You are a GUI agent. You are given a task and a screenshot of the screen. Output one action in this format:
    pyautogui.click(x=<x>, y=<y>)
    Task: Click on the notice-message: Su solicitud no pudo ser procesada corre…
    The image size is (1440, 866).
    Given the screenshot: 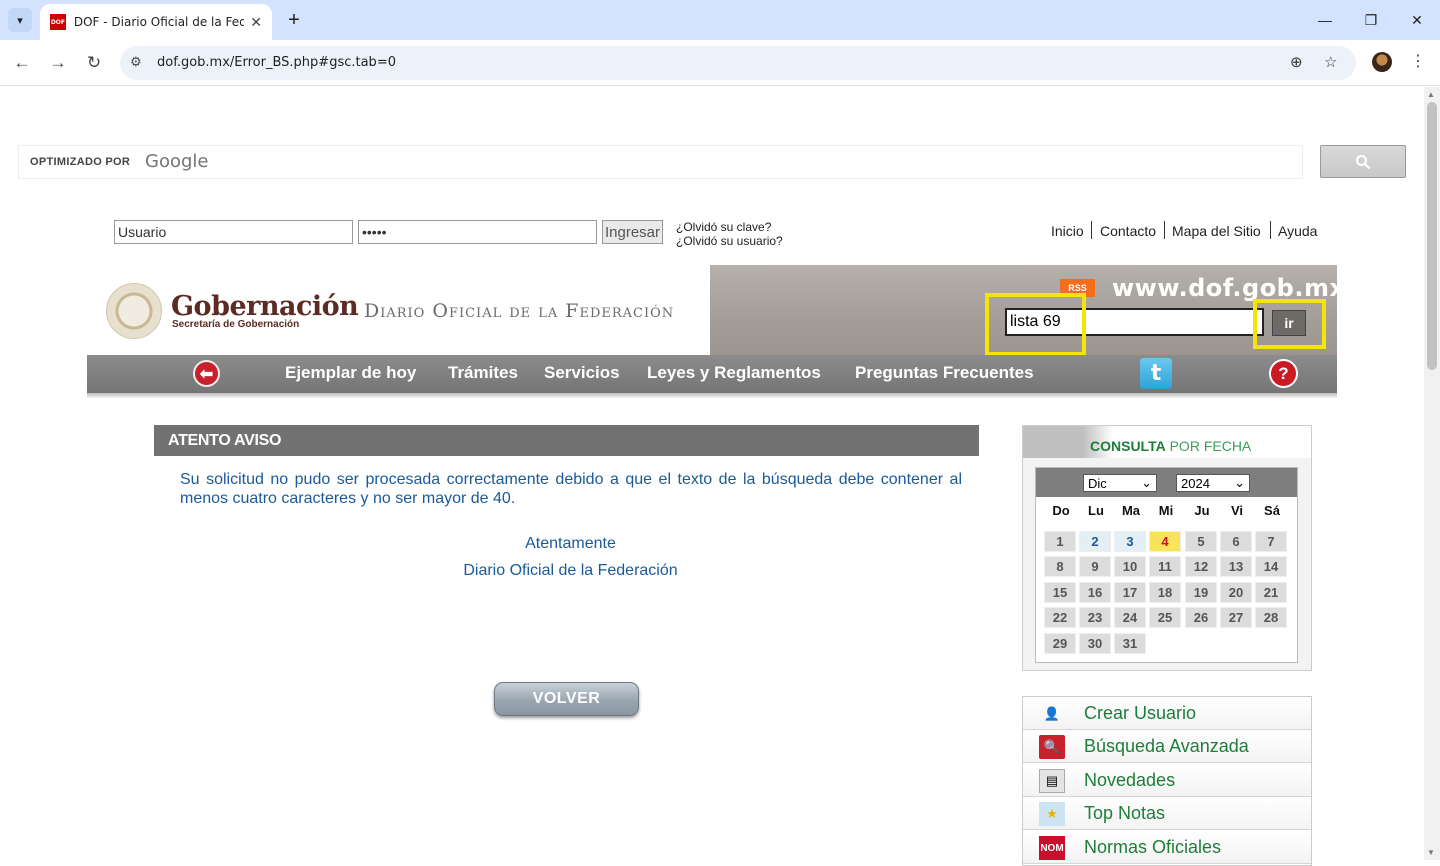 What is the action you would take?
    pyautogui.click(x=571, y=489)
    